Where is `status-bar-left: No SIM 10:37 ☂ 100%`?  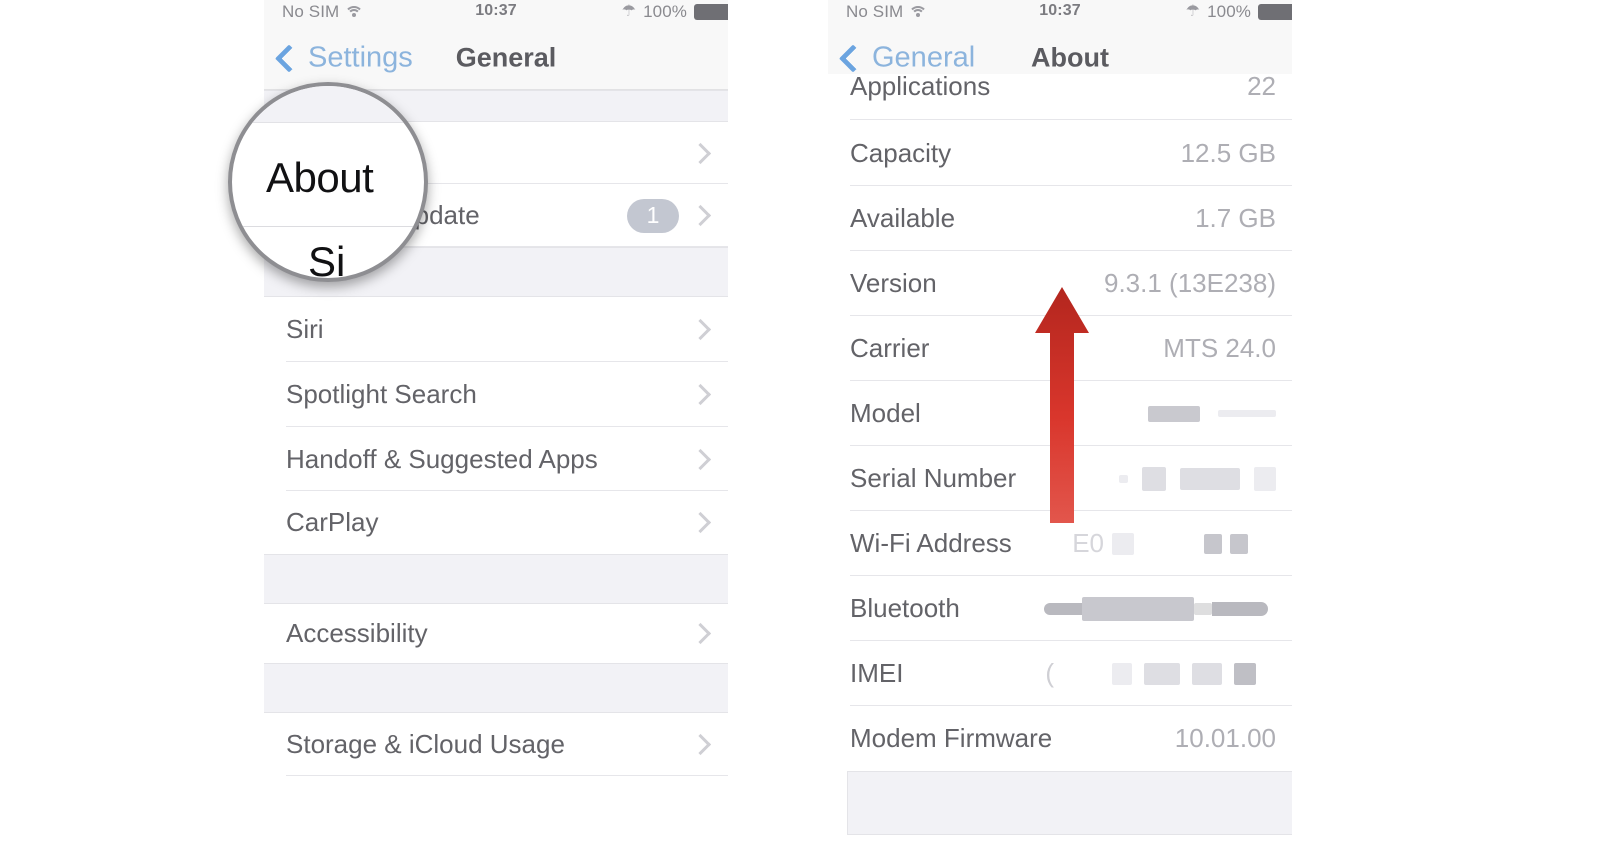 status-bar-left: No SIM 10:37 ☂ 100% is located at coordinates (496, 13).